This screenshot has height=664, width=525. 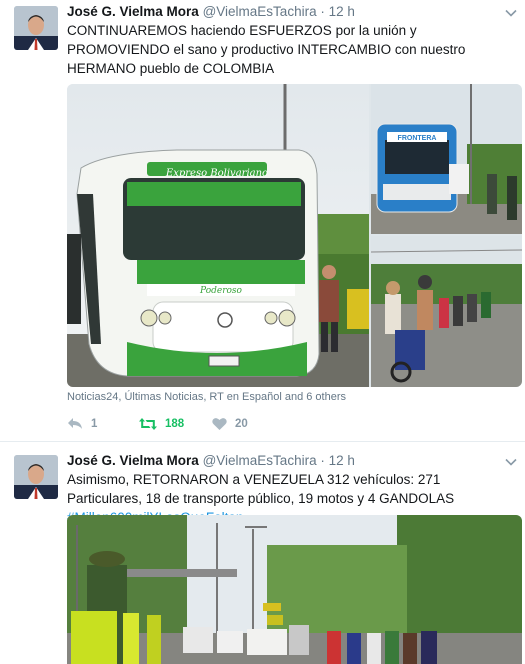 I want to click on reply-icon, so click(x=79, y=424).